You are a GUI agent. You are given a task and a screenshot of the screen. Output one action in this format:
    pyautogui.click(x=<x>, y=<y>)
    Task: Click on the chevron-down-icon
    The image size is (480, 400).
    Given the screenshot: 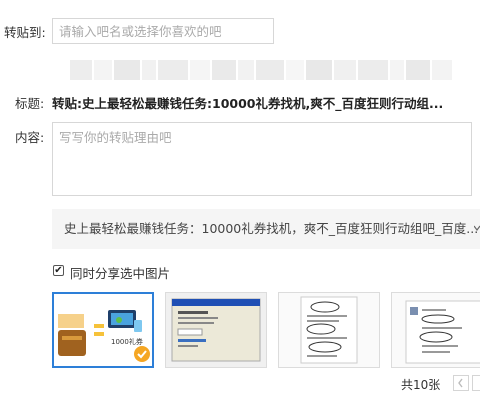 What is the action you would take?
    pyautogui.click(x=477, y=228)
    